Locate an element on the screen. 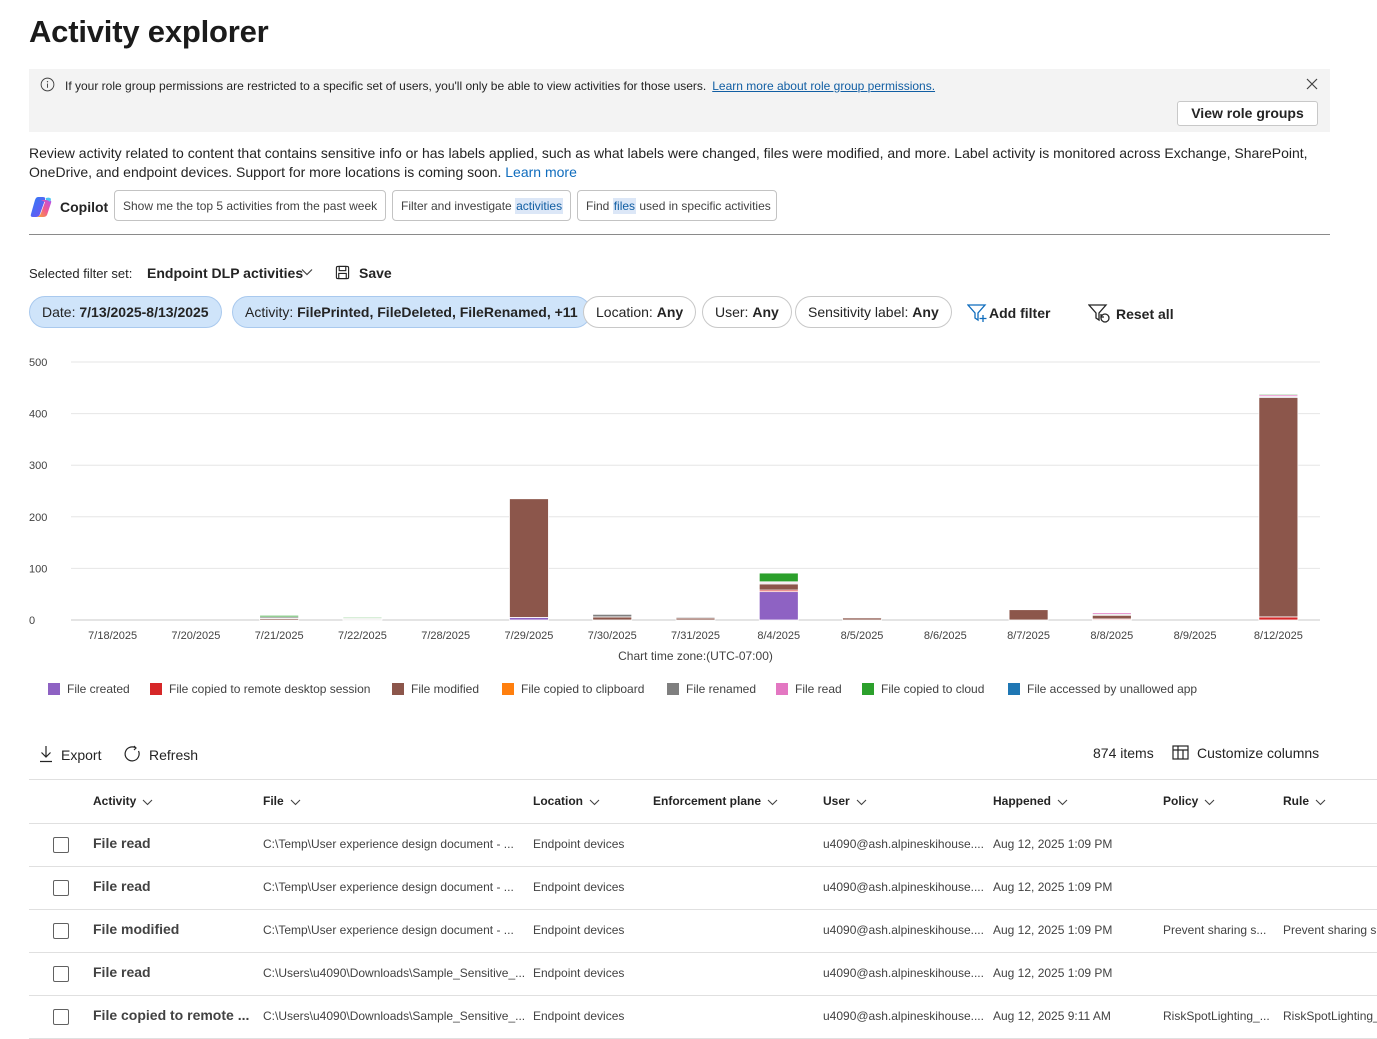 This screenshot has width=1377, height=1039. refresh-button: Refresh is located at coordinates (161, 754).